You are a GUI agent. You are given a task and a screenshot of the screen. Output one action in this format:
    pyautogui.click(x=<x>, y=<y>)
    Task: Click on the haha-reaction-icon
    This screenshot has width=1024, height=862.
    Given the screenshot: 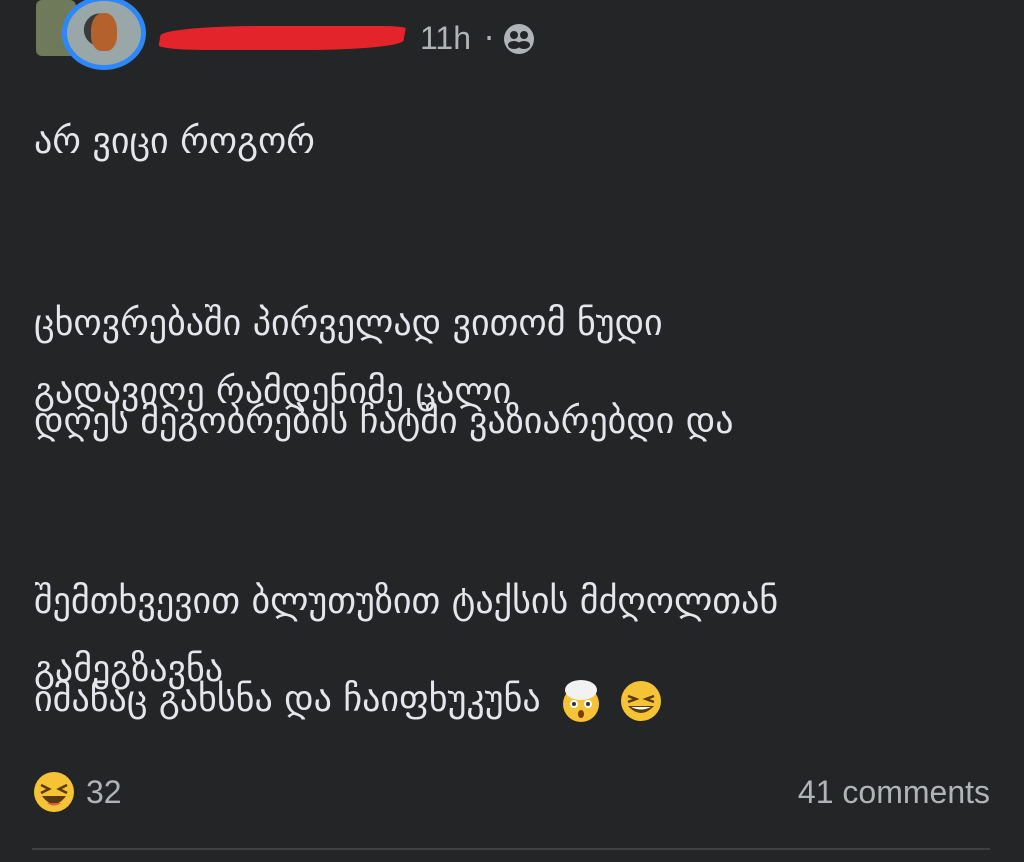 What is the action you would take?
    pyautogui.click(x=54, y=792)
    